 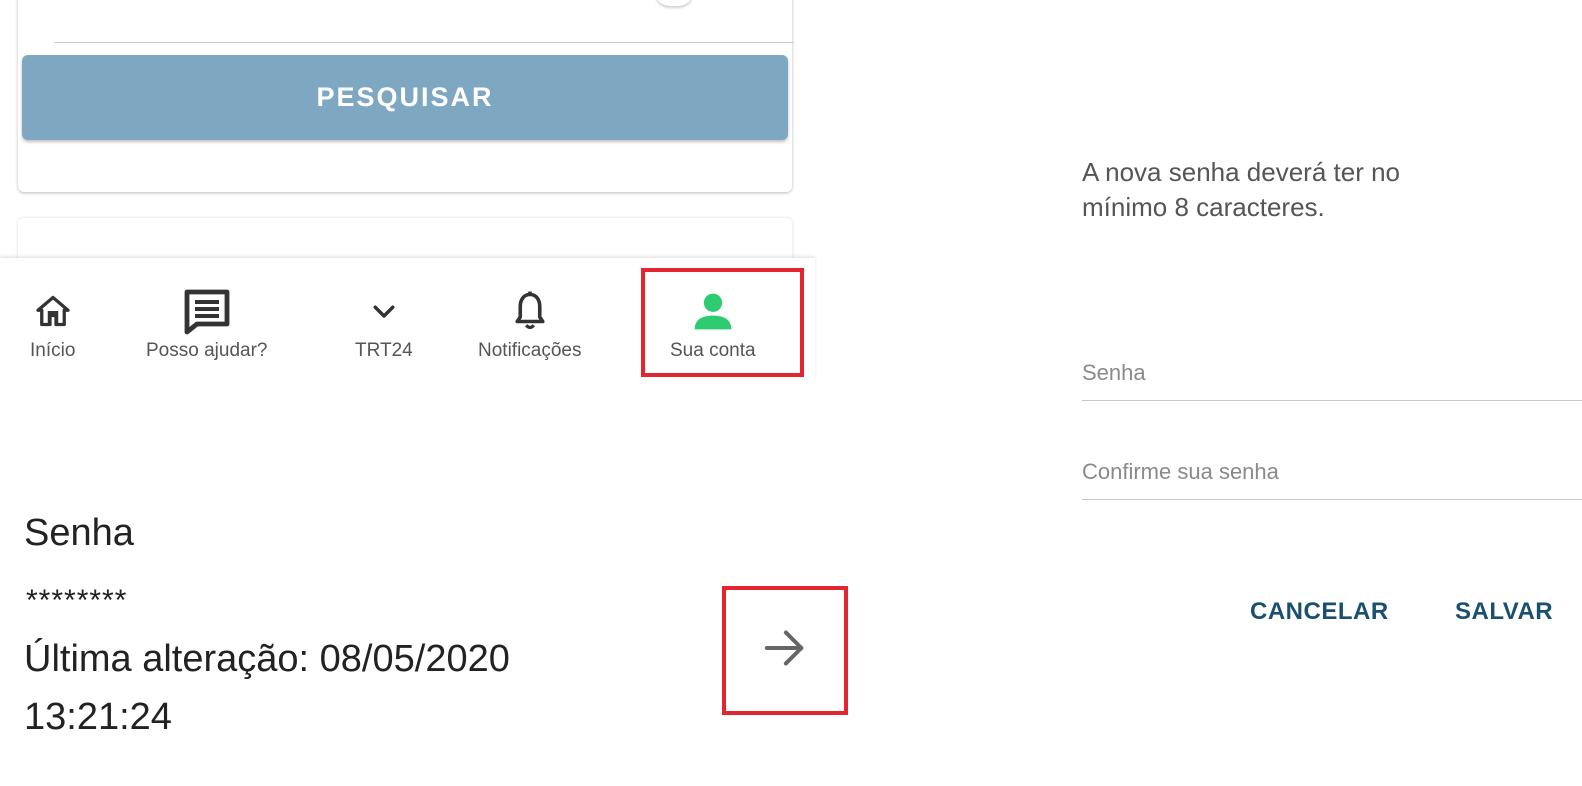 What do you see at coordinates (1241, 172) in the screenshot?
I see `dialog-message-line-1: A nova senha deverá ter no` at bounding box center [1241, 172].